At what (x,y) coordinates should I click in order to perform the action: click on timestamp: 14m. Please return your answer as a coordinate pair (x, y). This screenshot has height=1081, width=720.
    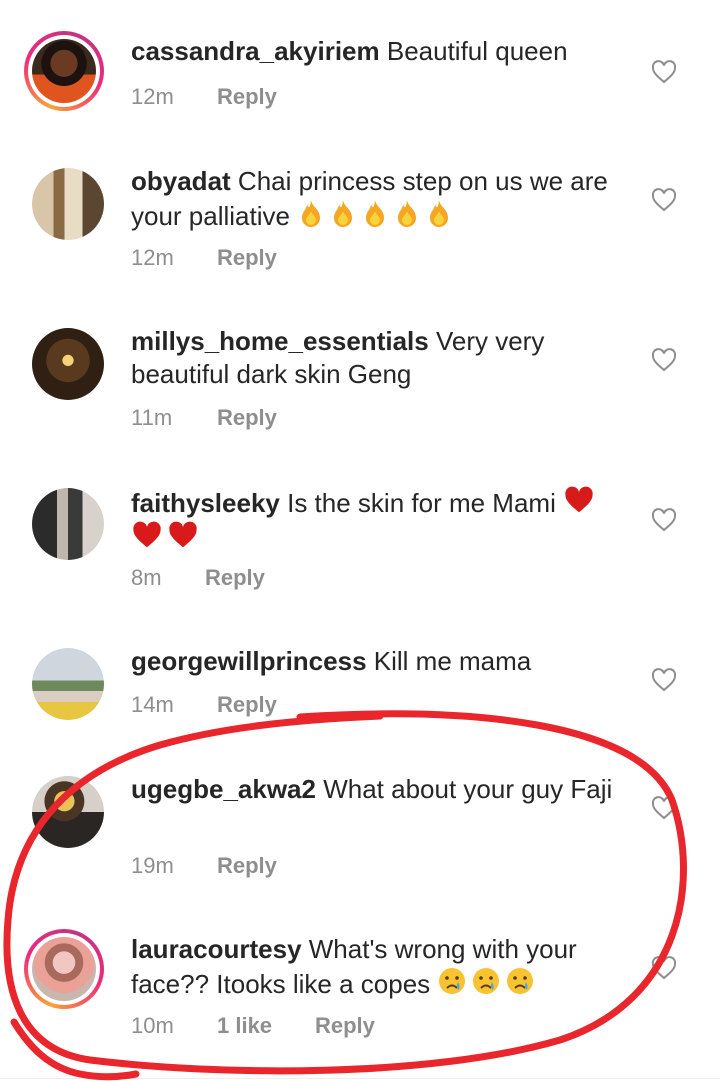
    Looking at the image, I should click on (152, 704).